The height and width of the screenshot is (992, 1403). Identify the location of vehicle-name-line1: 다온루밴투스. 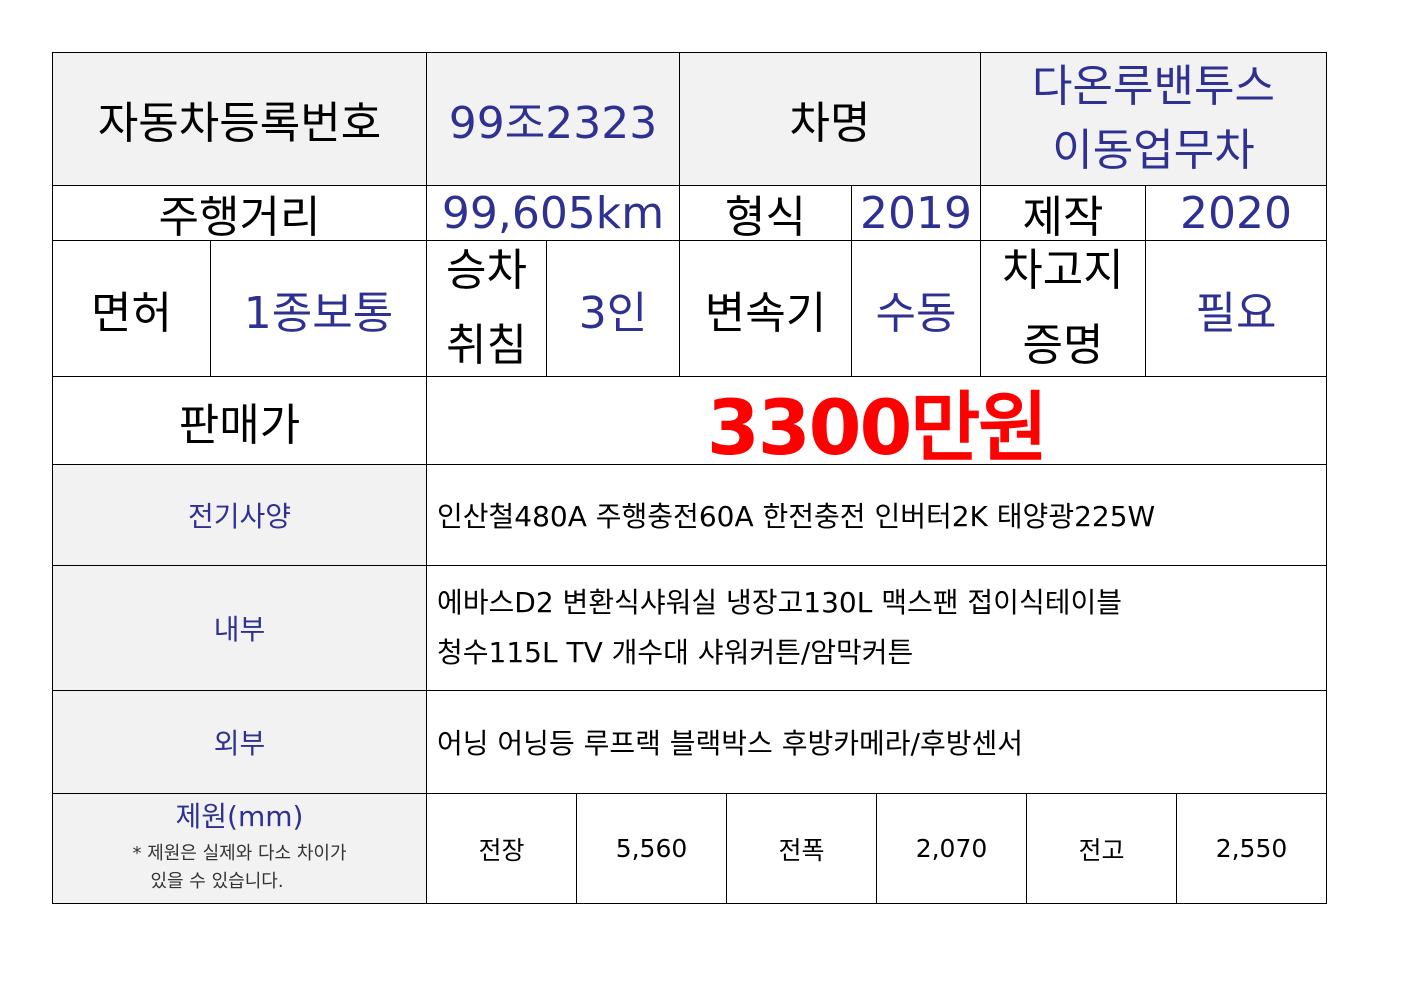
(1153, 87).